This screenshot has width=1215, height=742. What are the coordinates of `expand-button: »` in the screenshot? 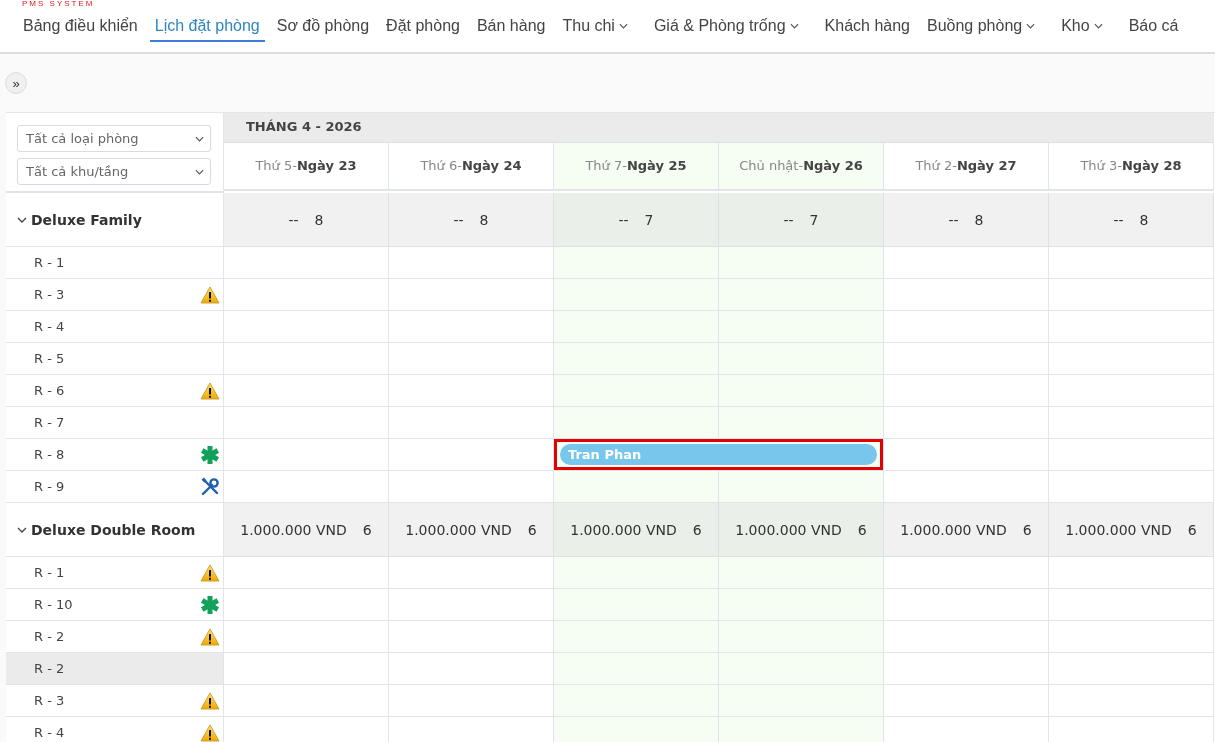 It's located at (16, 83).